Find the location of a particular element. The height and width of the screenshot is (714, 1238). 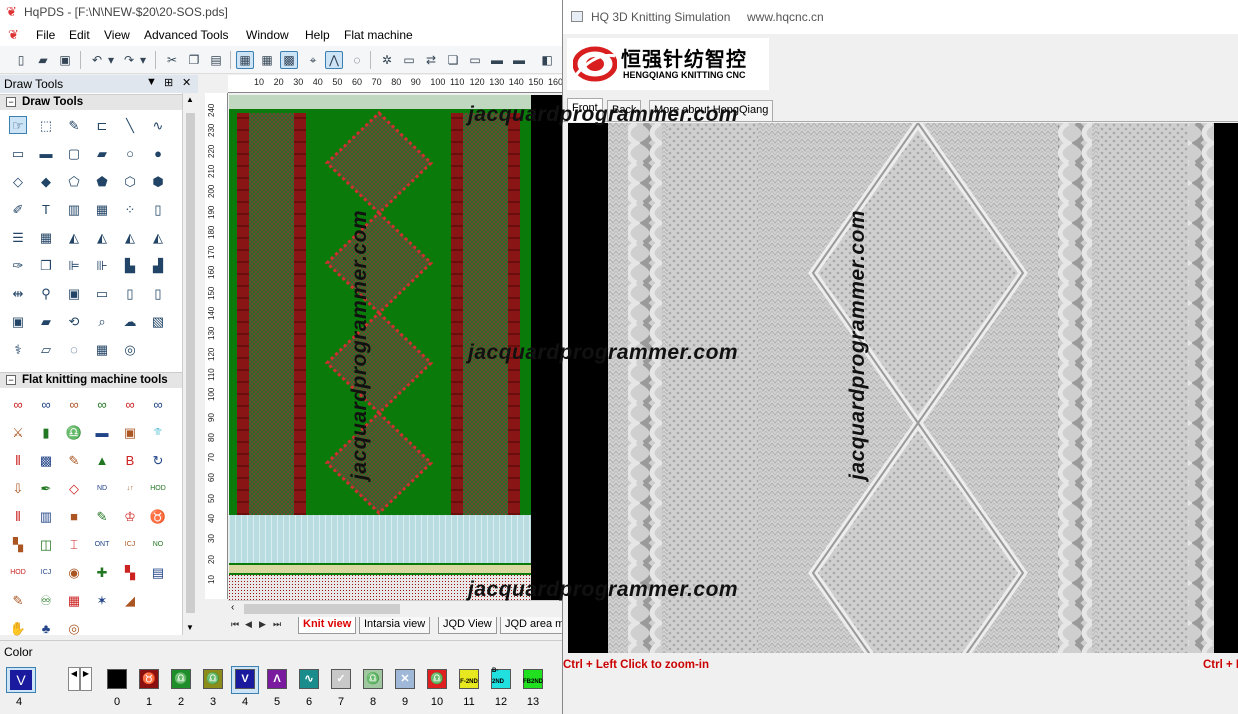

beam-icon: ⌶ is located at coordinates (74, 544).